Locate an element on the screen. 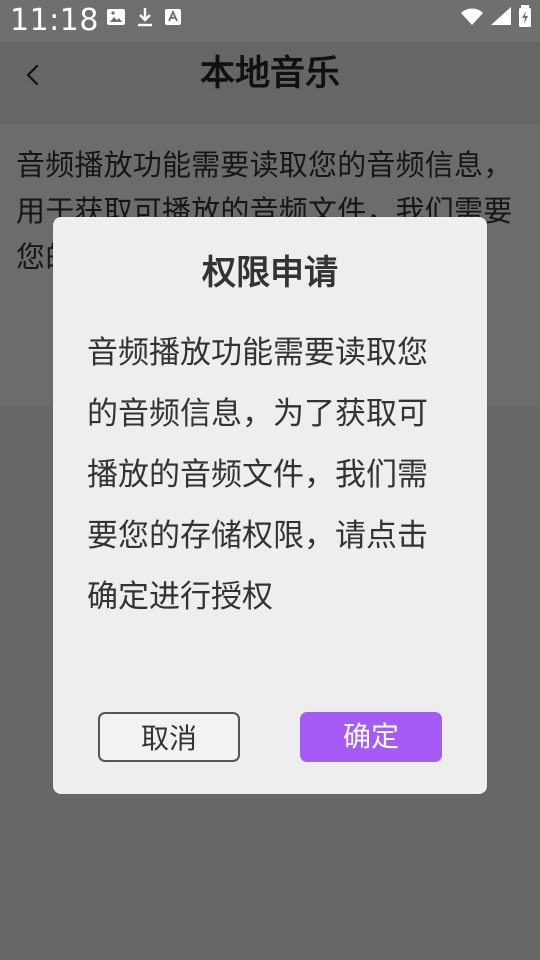 The width and height of the screenshot is (540, 960). top-app-bar: 本地音乐 is located at coordinates (270, 83).